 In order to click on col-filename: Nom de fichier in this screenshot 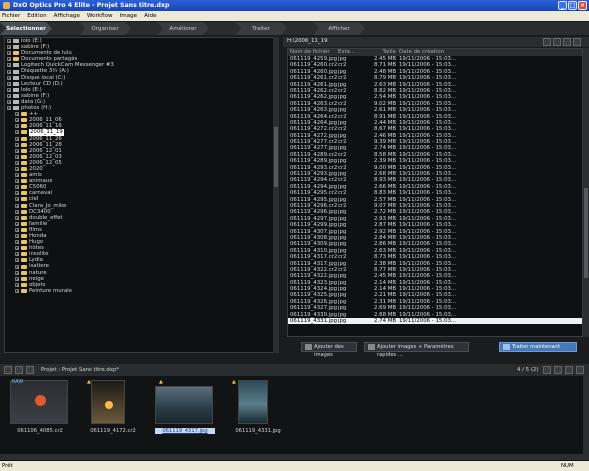, I will do `click(313, 52)`.